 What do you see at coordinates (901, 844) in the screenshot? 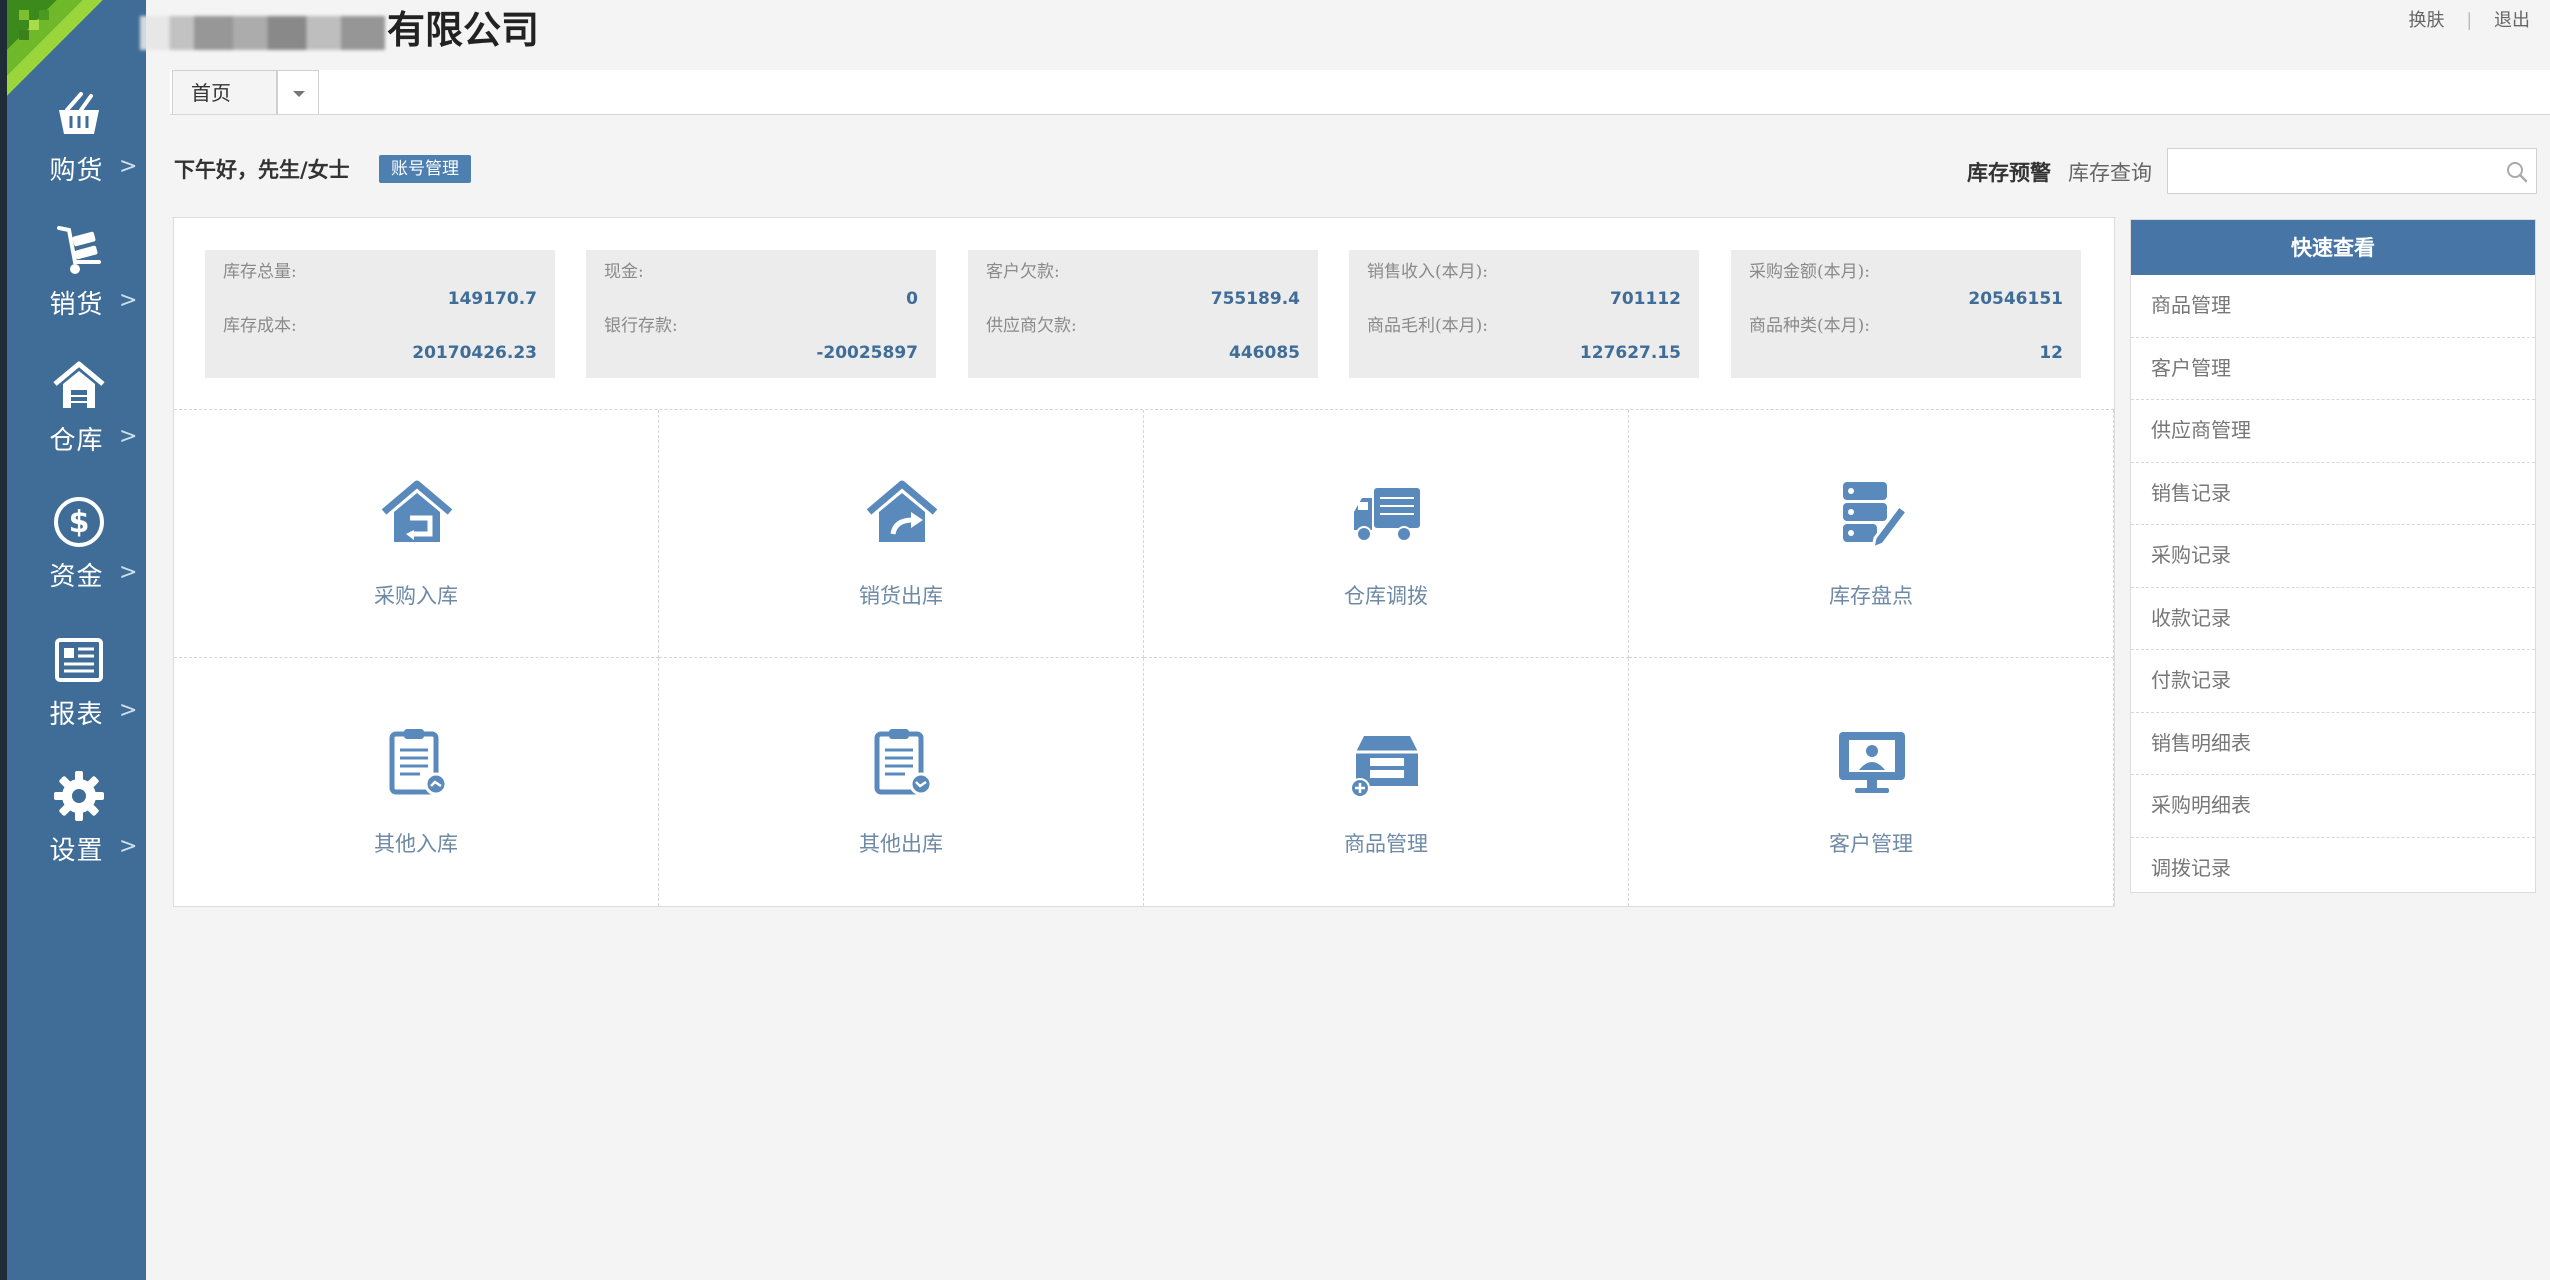
I see `shortcut-label: 其他出库` at bounding box center [901, 844].